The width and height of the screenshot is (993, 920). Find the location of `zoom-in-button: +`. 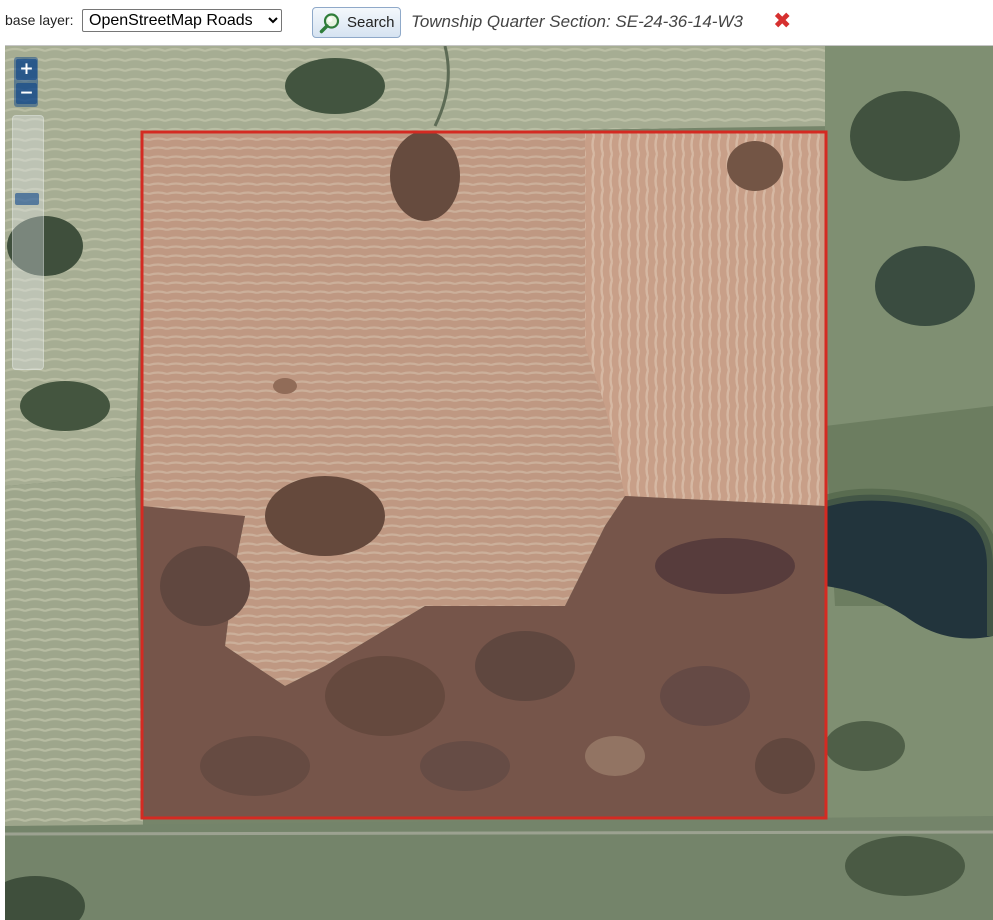

zoom-in-button: + is located at coordinates (26, 69).